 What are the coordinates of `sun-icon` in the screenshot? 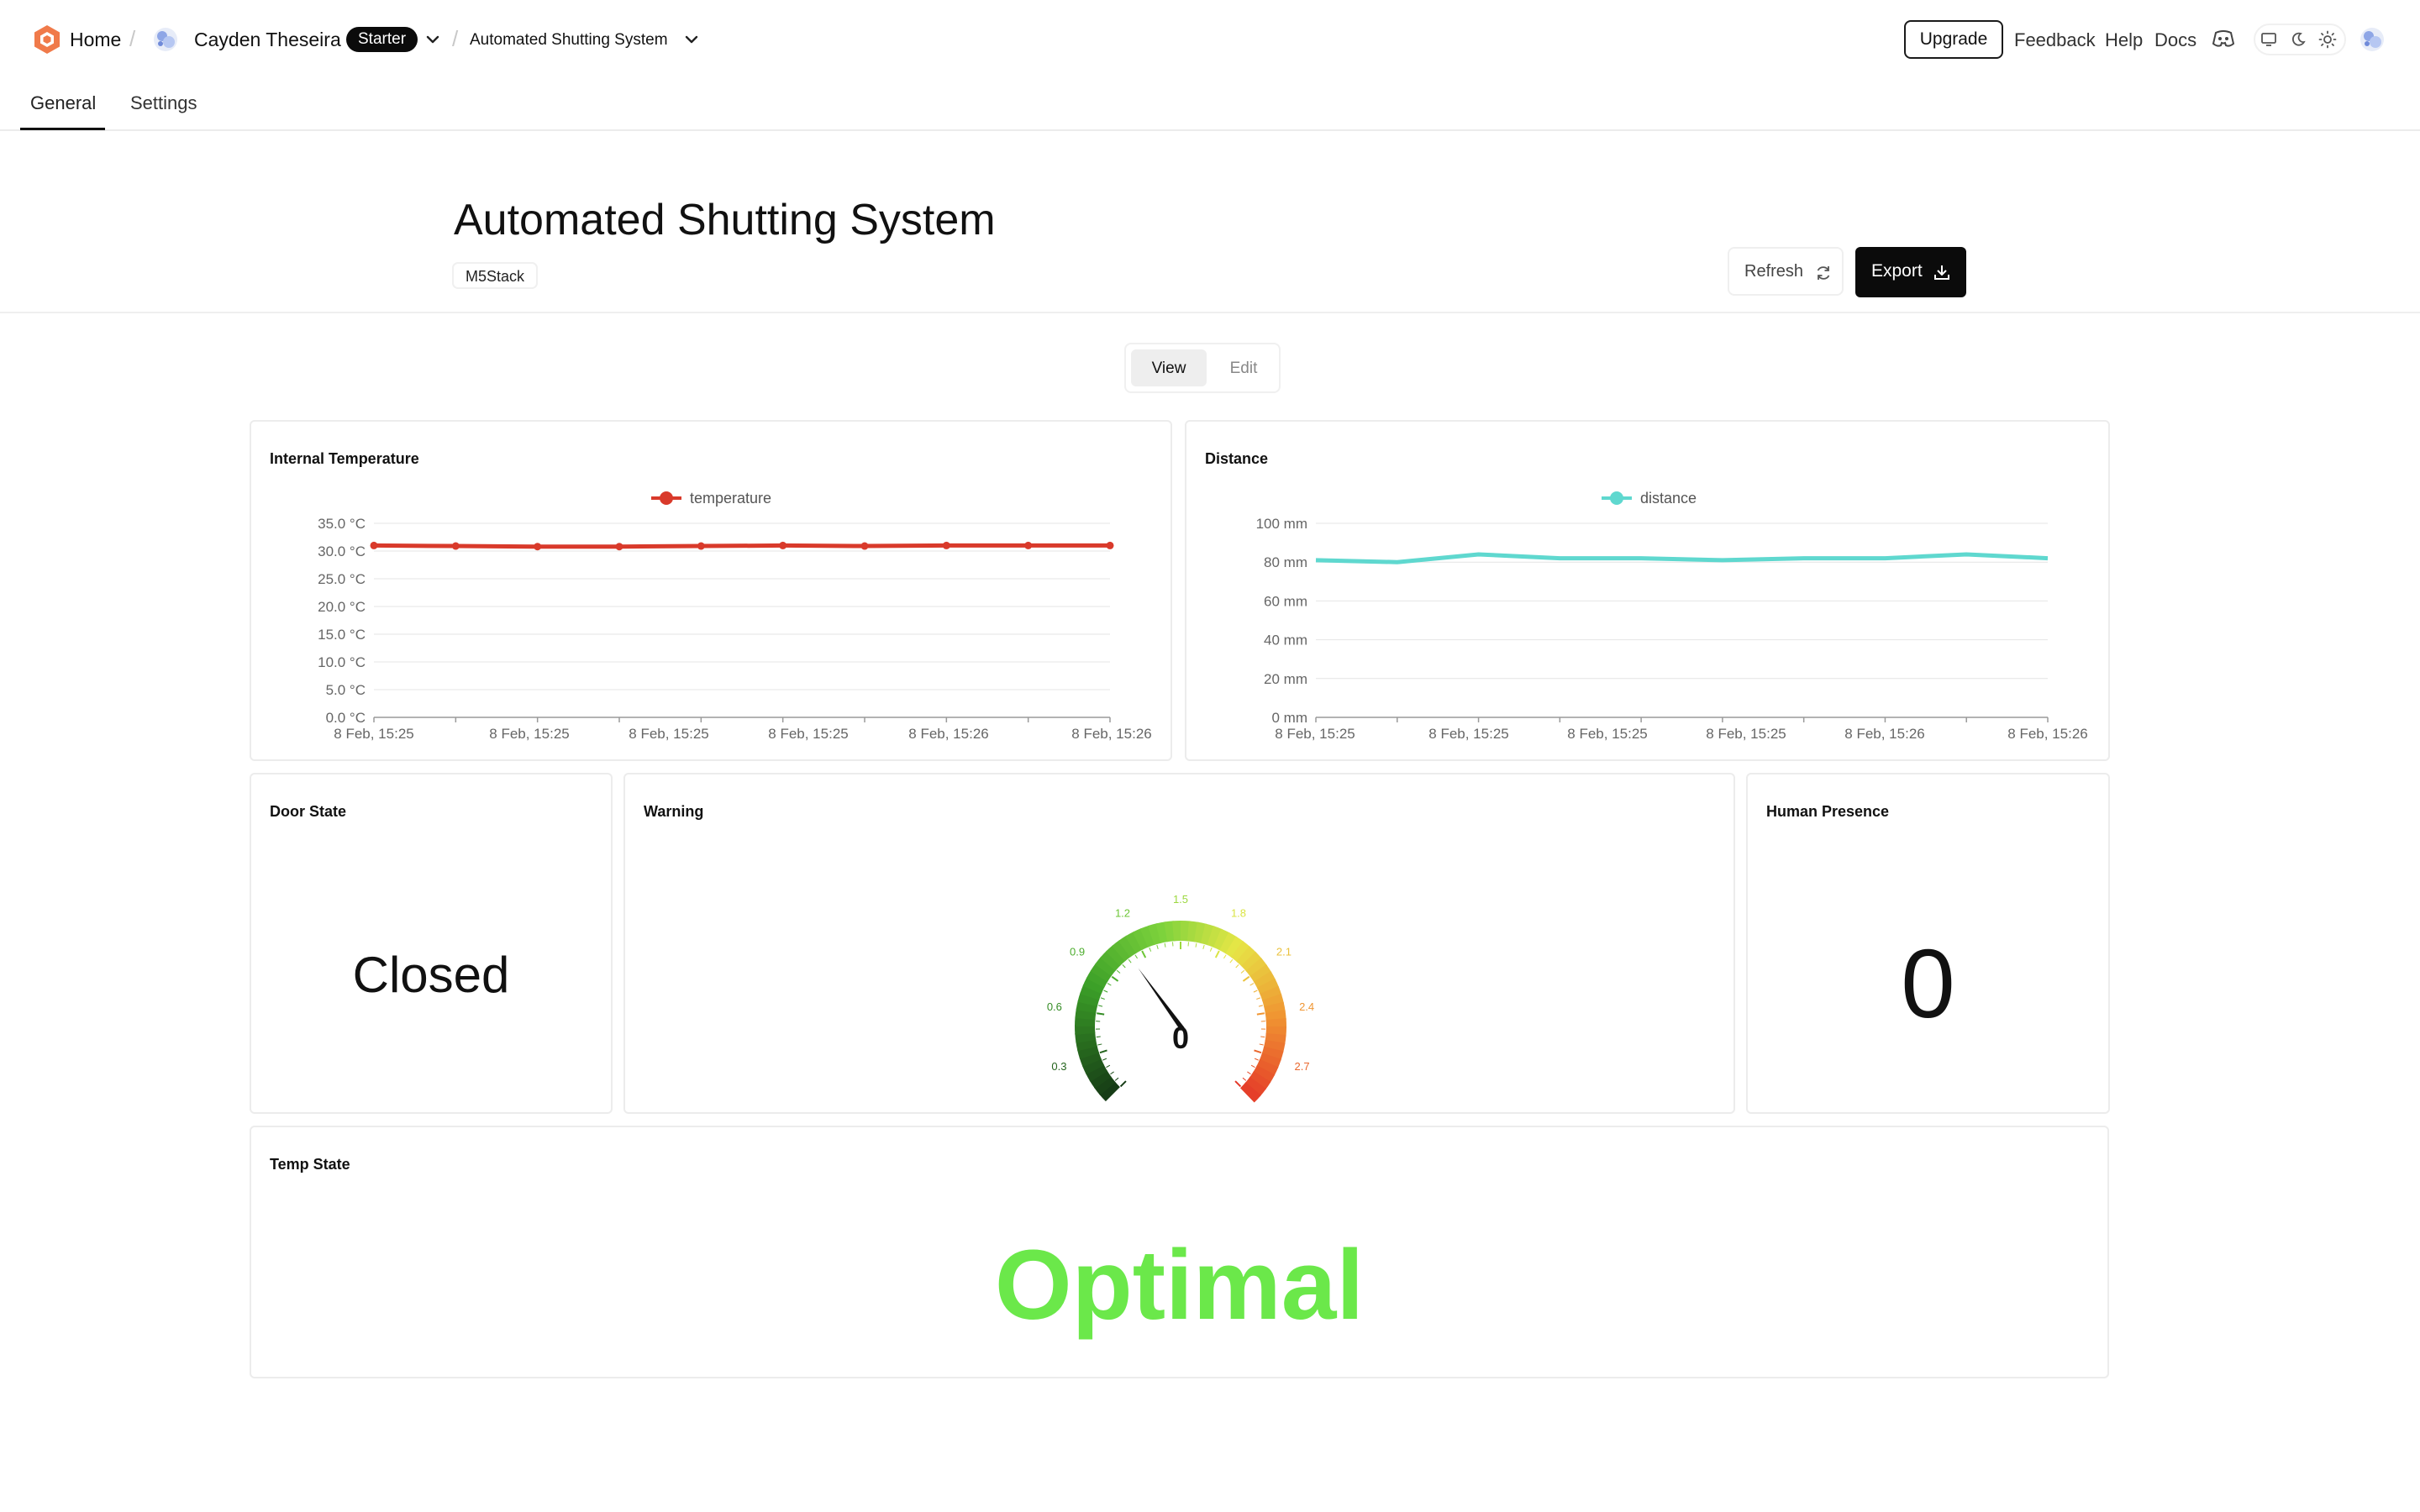 It's located at (2328, 39).